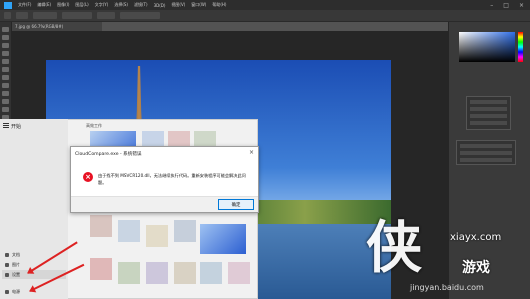 This screenshot has width=530, height=299. I want to click on start-item-label: 文档, so click(16, 254).